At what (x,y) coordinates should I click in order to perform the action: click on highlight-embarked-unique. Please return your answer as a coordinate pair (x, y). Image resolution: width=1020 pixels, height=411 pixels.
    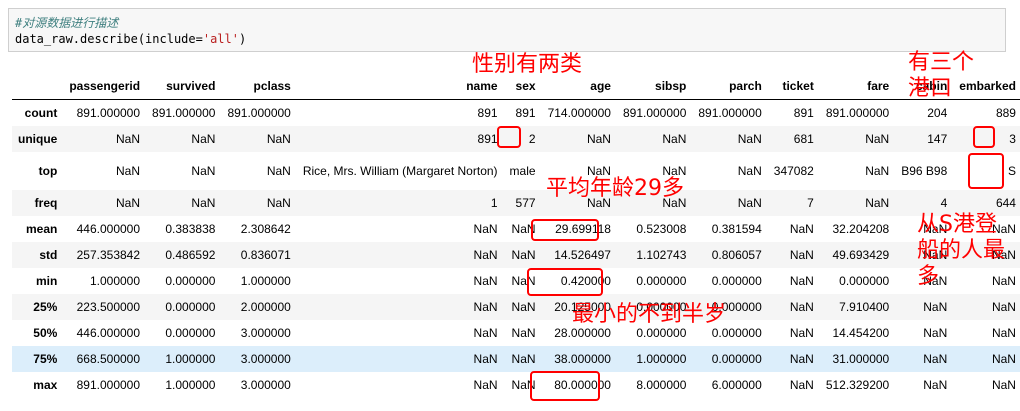
    Looking at the image, I should click on (984, 137).